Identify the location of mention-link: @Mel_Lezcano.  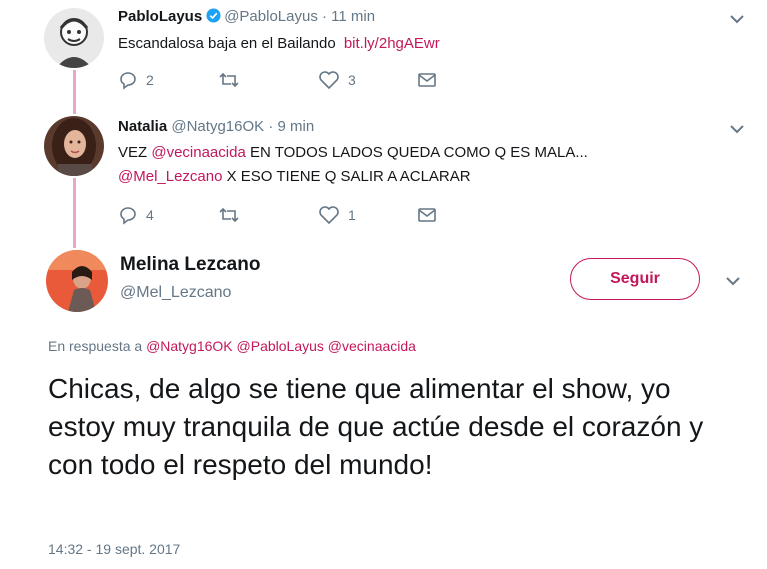
(170, 176).